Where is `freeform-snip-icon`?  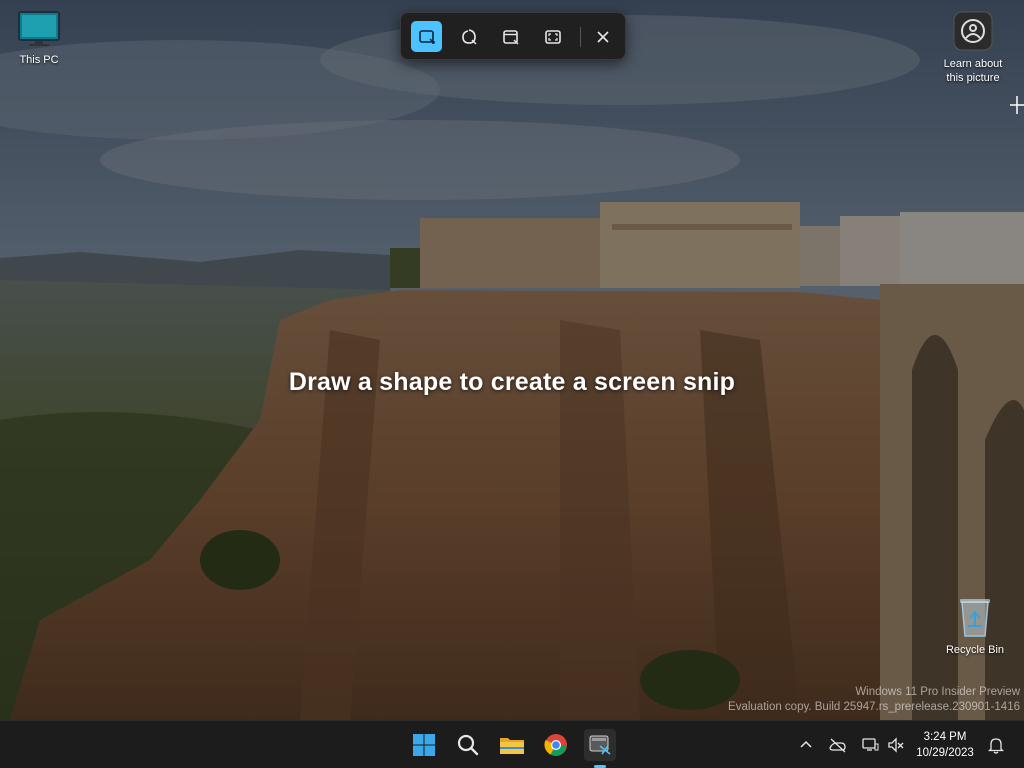
freeform-snip-icon is located at coordinates (468, 36).